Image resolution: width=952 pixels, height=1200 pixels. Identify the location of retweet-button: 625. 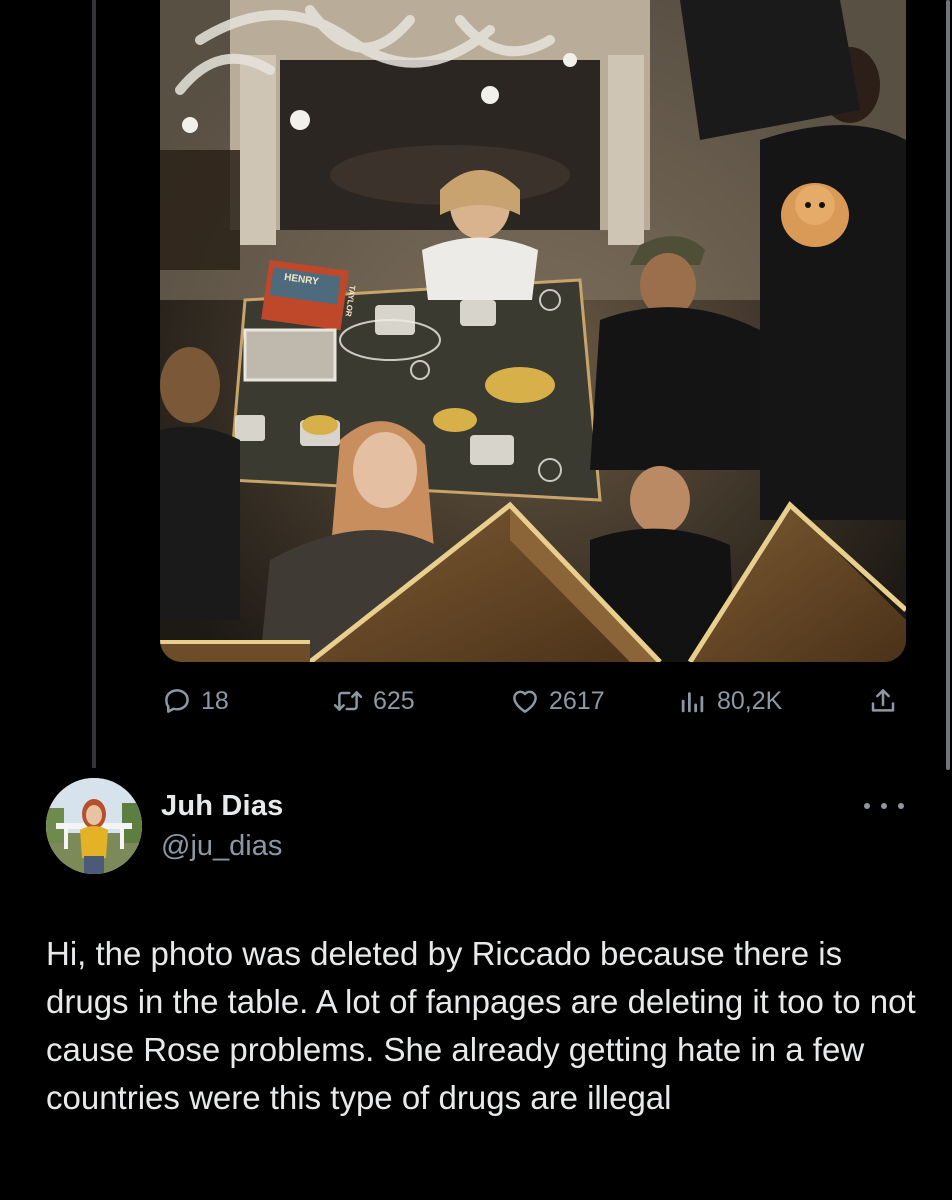
(373, 701).